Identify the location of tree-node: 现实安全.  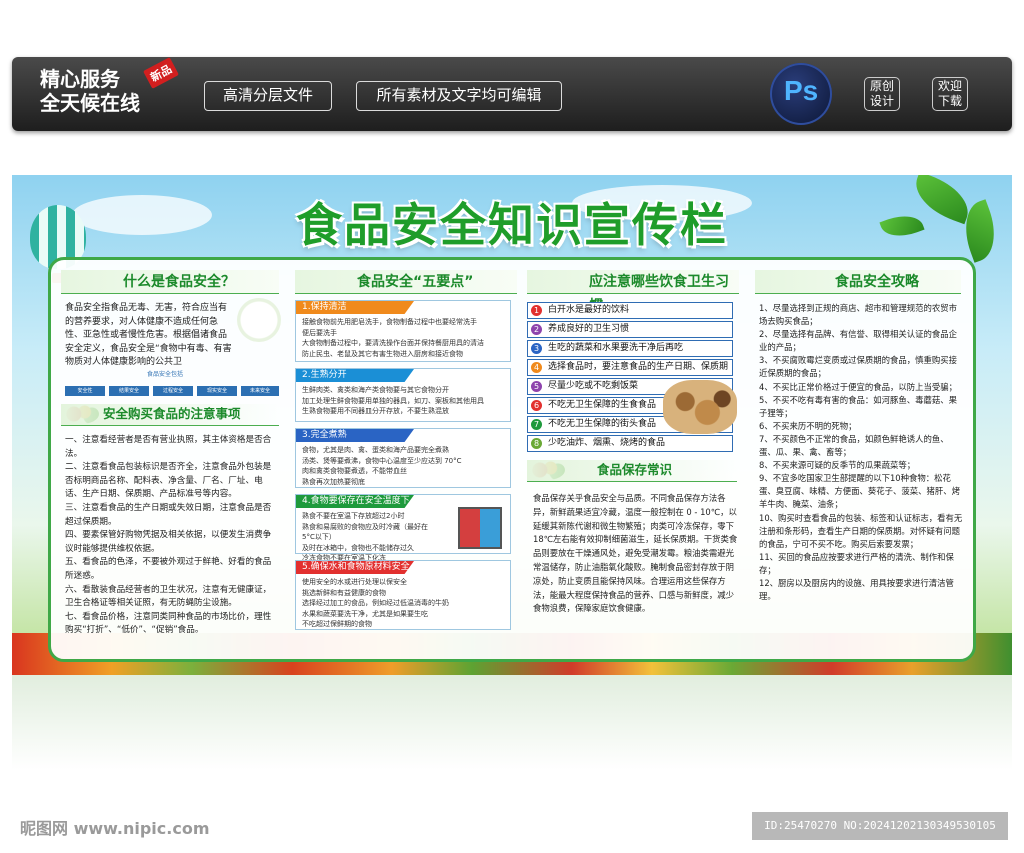
(217, 391).